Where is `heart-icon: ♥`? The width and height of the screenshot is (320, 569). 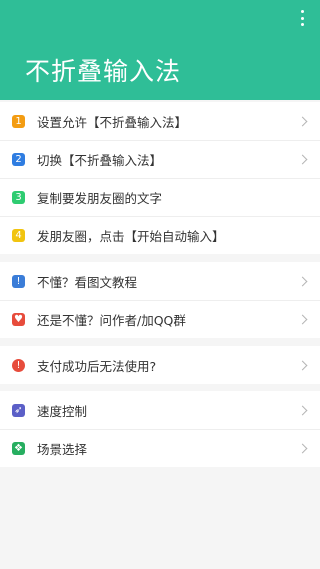 heart-icon: ♥ is located at coordinates (18, 319).